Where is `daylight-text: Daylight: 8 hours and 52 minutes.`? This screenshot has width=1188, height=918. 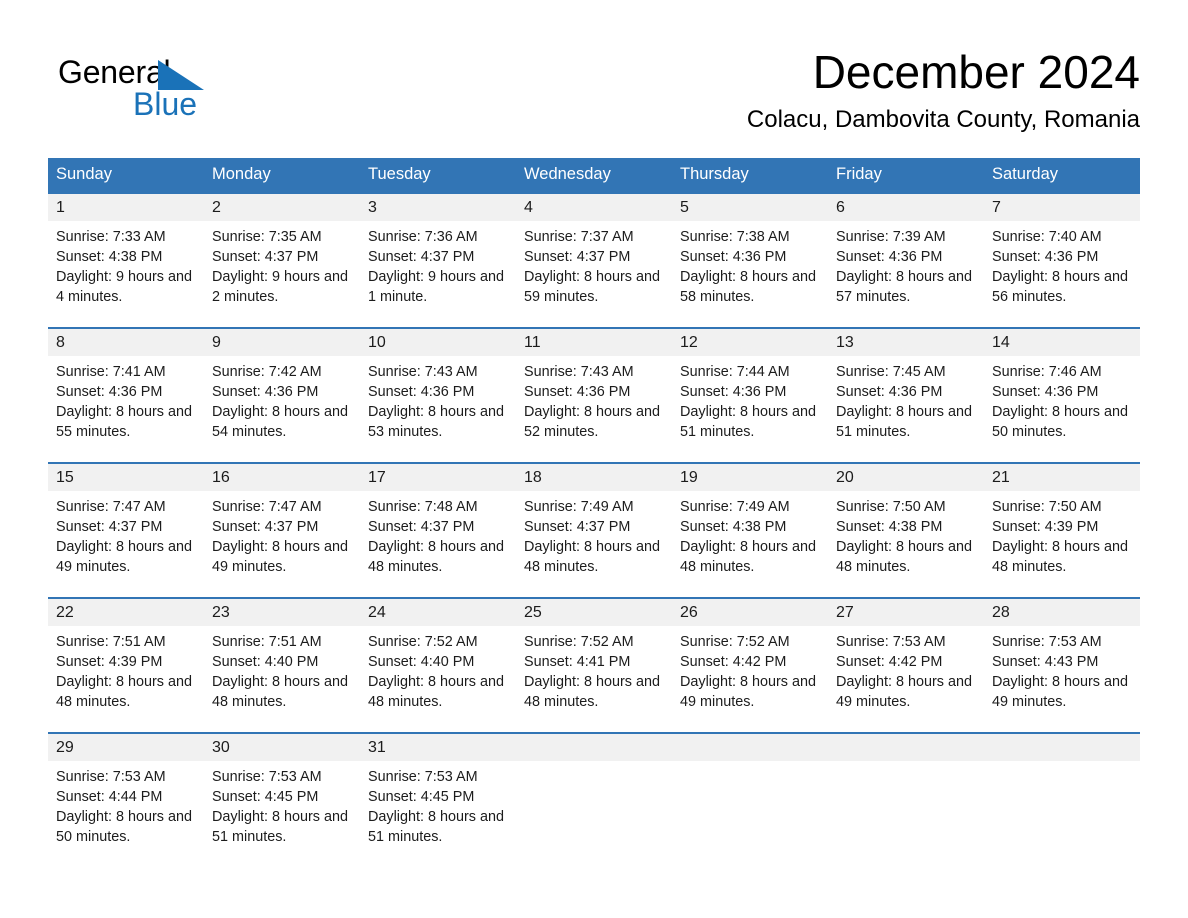 daylight-text: Daylight: 8 hours and 52 minutes. is located at coordinates (592, 422).